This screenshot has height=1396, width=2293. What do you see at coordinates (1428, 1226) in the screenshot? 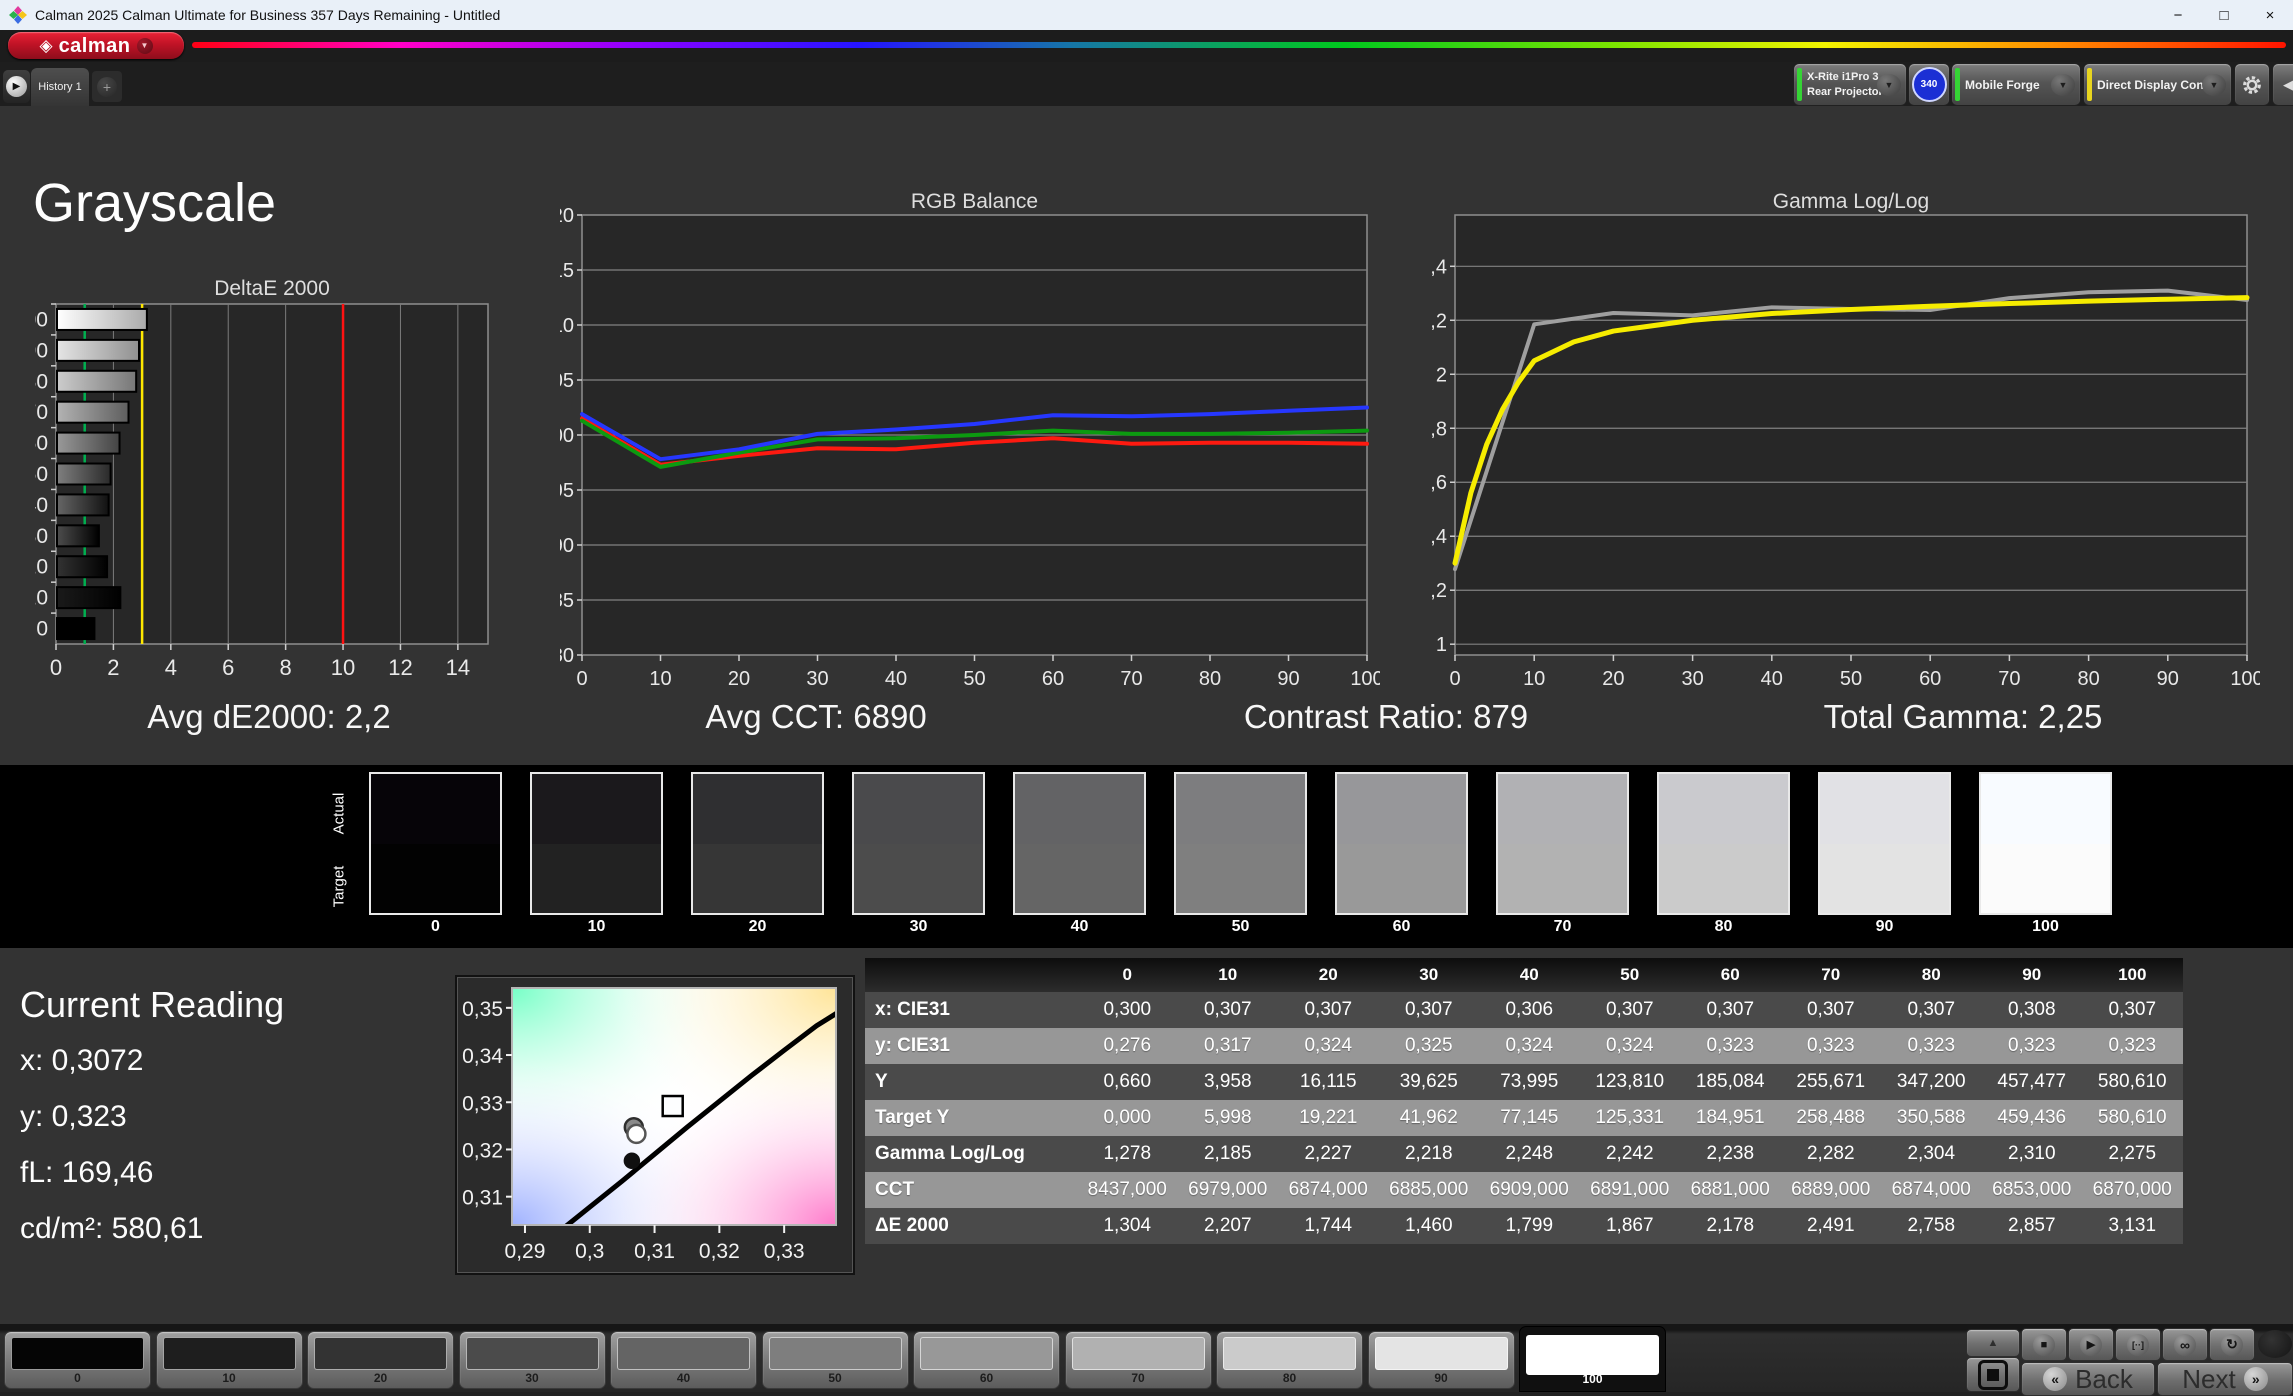
I see `table-cell: 1,460` at bounding box center [1428, 1226].